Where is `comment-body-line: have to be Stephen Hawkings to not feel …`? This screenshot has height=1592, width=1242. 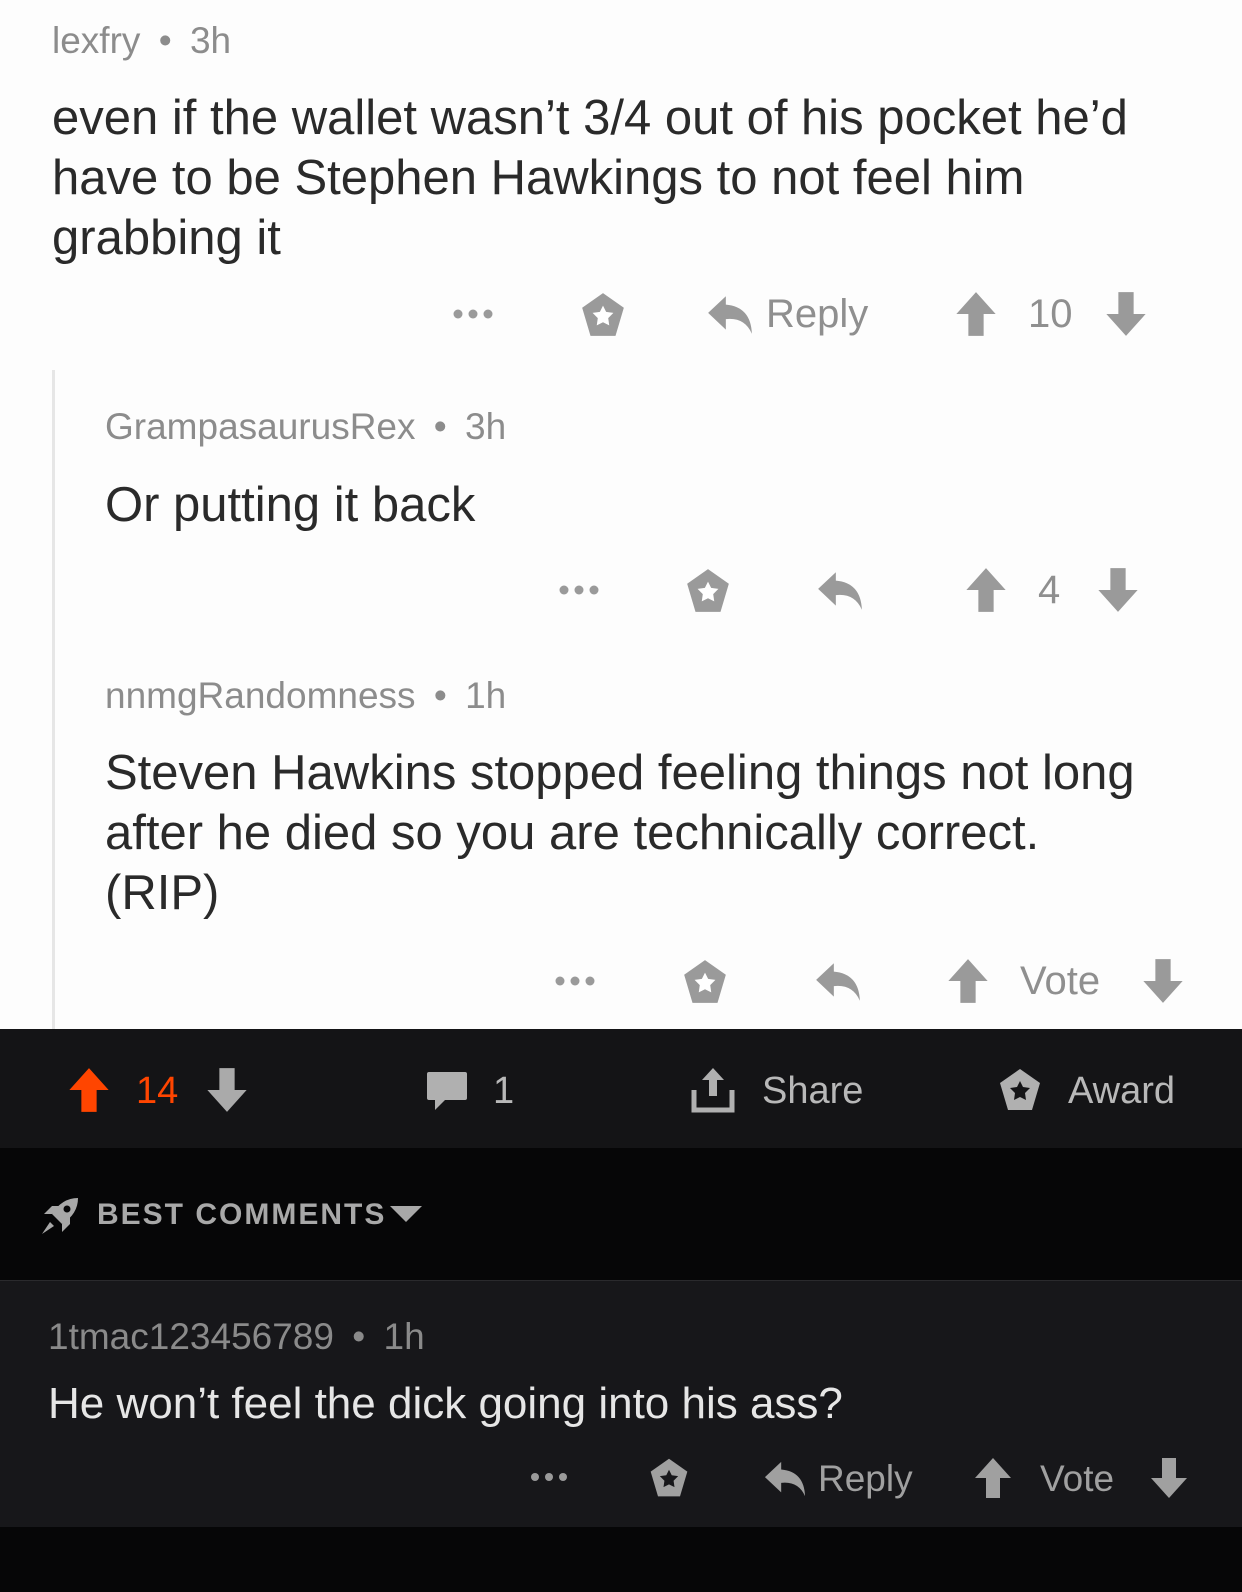
comment-body-line: have to be Stephen Hawkings to not feel … is located at coordinates (538, 178).